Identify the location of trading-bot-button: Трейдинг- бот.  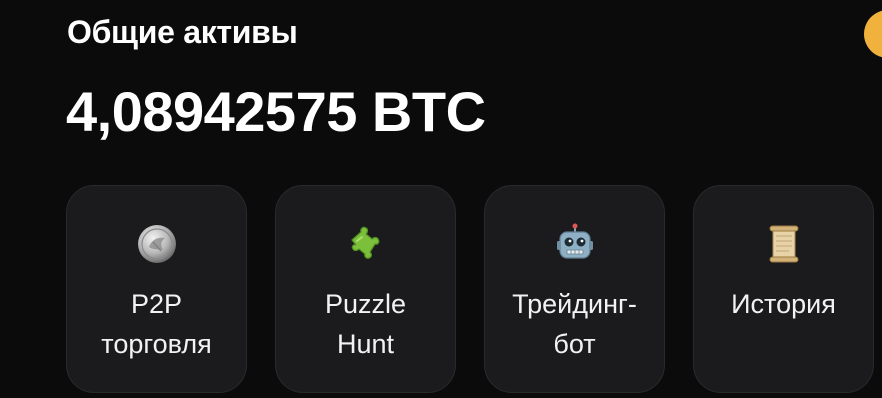
(574, 289).